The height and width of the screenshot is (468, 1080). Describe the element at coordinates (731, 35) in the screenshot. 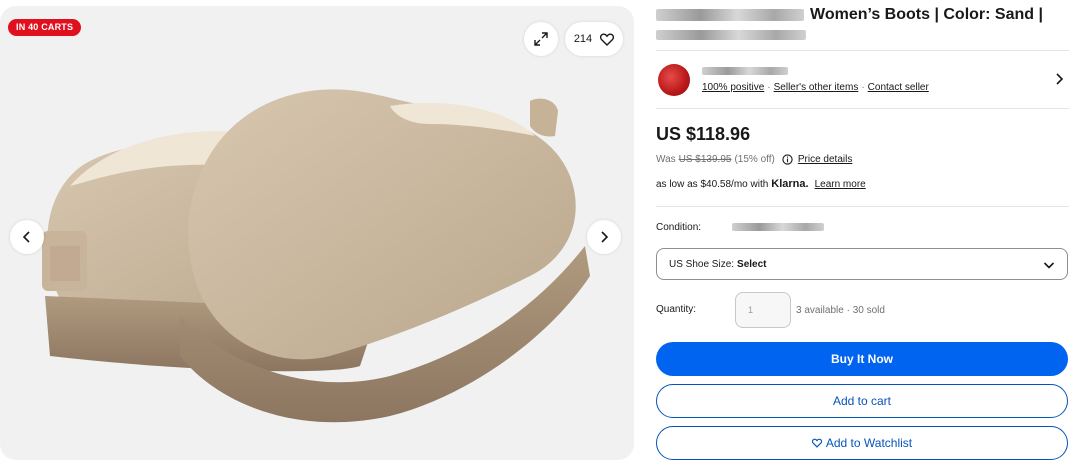

I see `redacted-title-suffix` at that location.